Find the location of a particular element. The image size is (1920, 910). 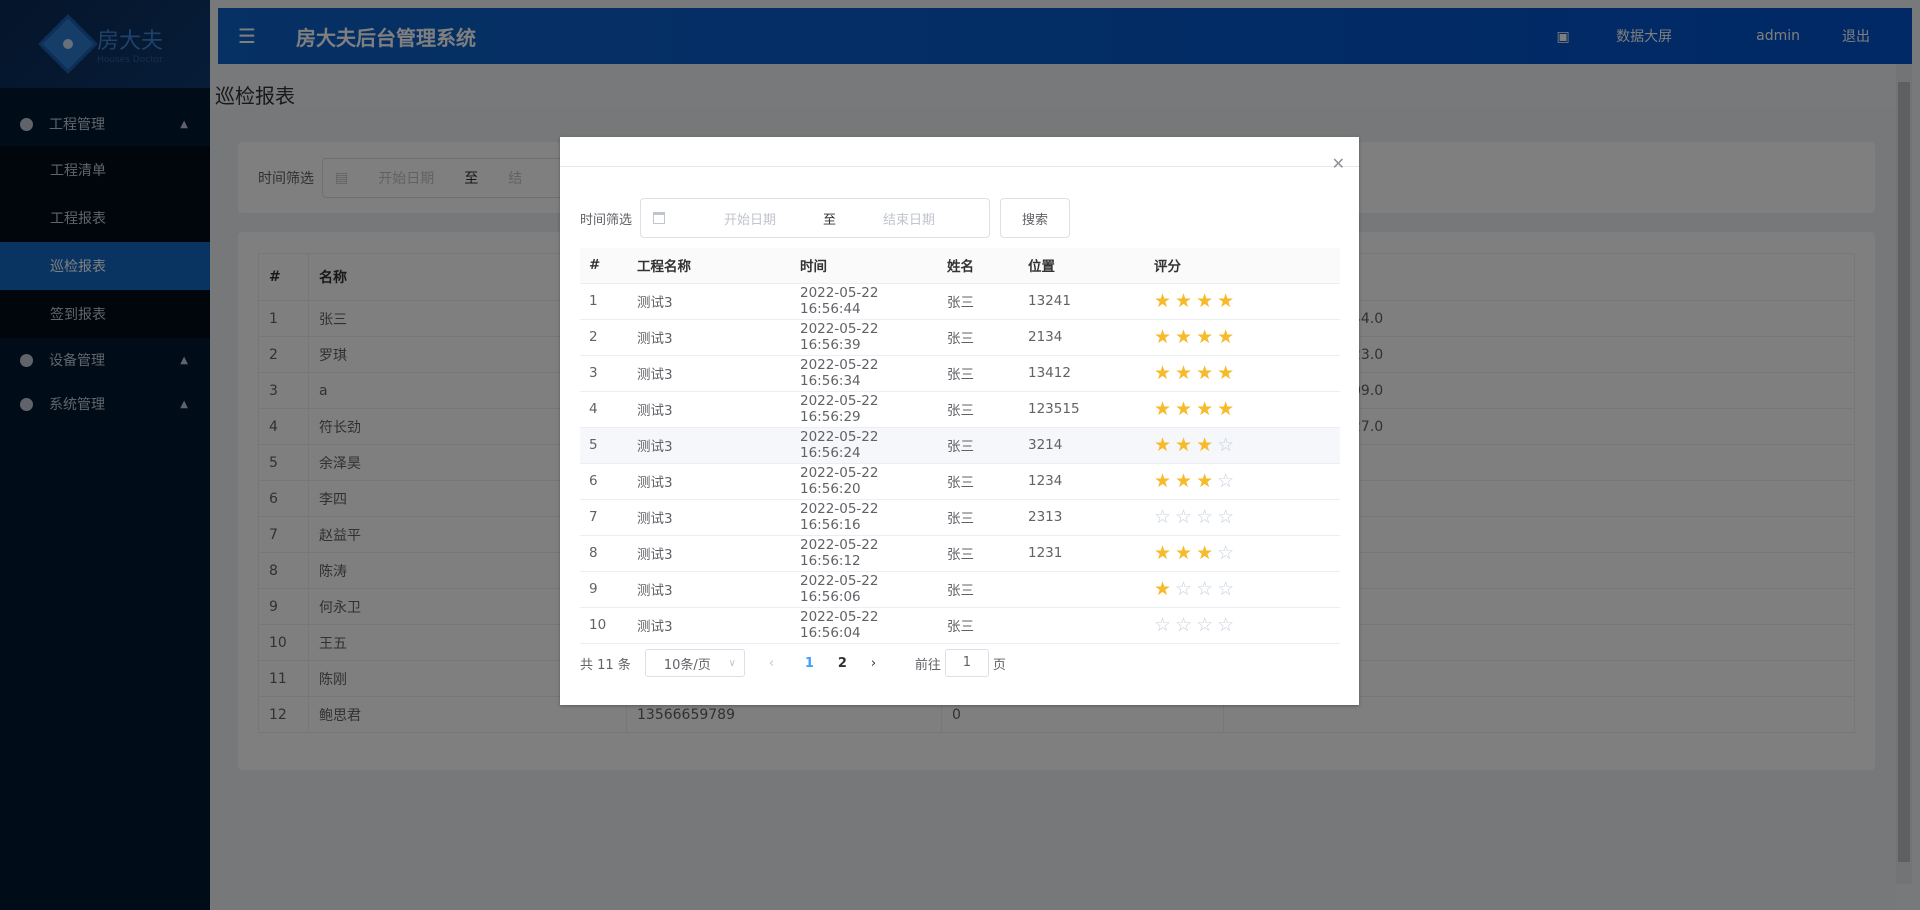

cell-location: 123515 is located at coordinates (1082, 409).